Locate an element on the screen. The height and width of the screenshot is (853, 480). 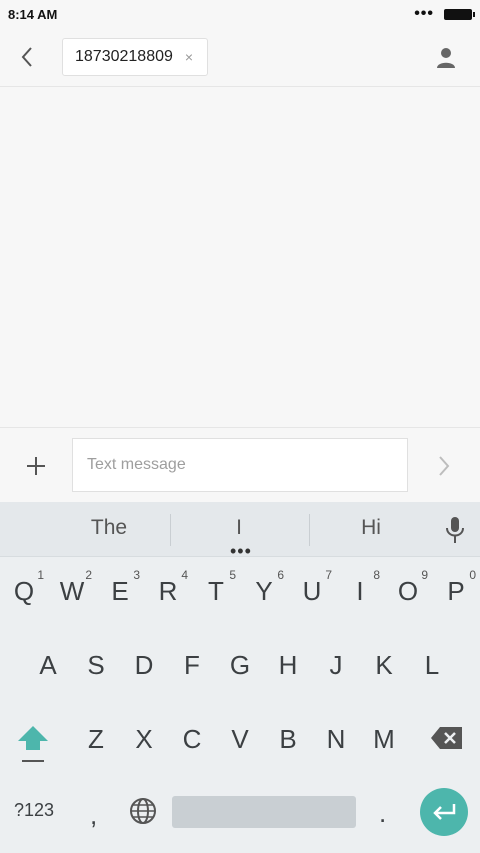
key-r: R4 is located at coordinates (168, 587).